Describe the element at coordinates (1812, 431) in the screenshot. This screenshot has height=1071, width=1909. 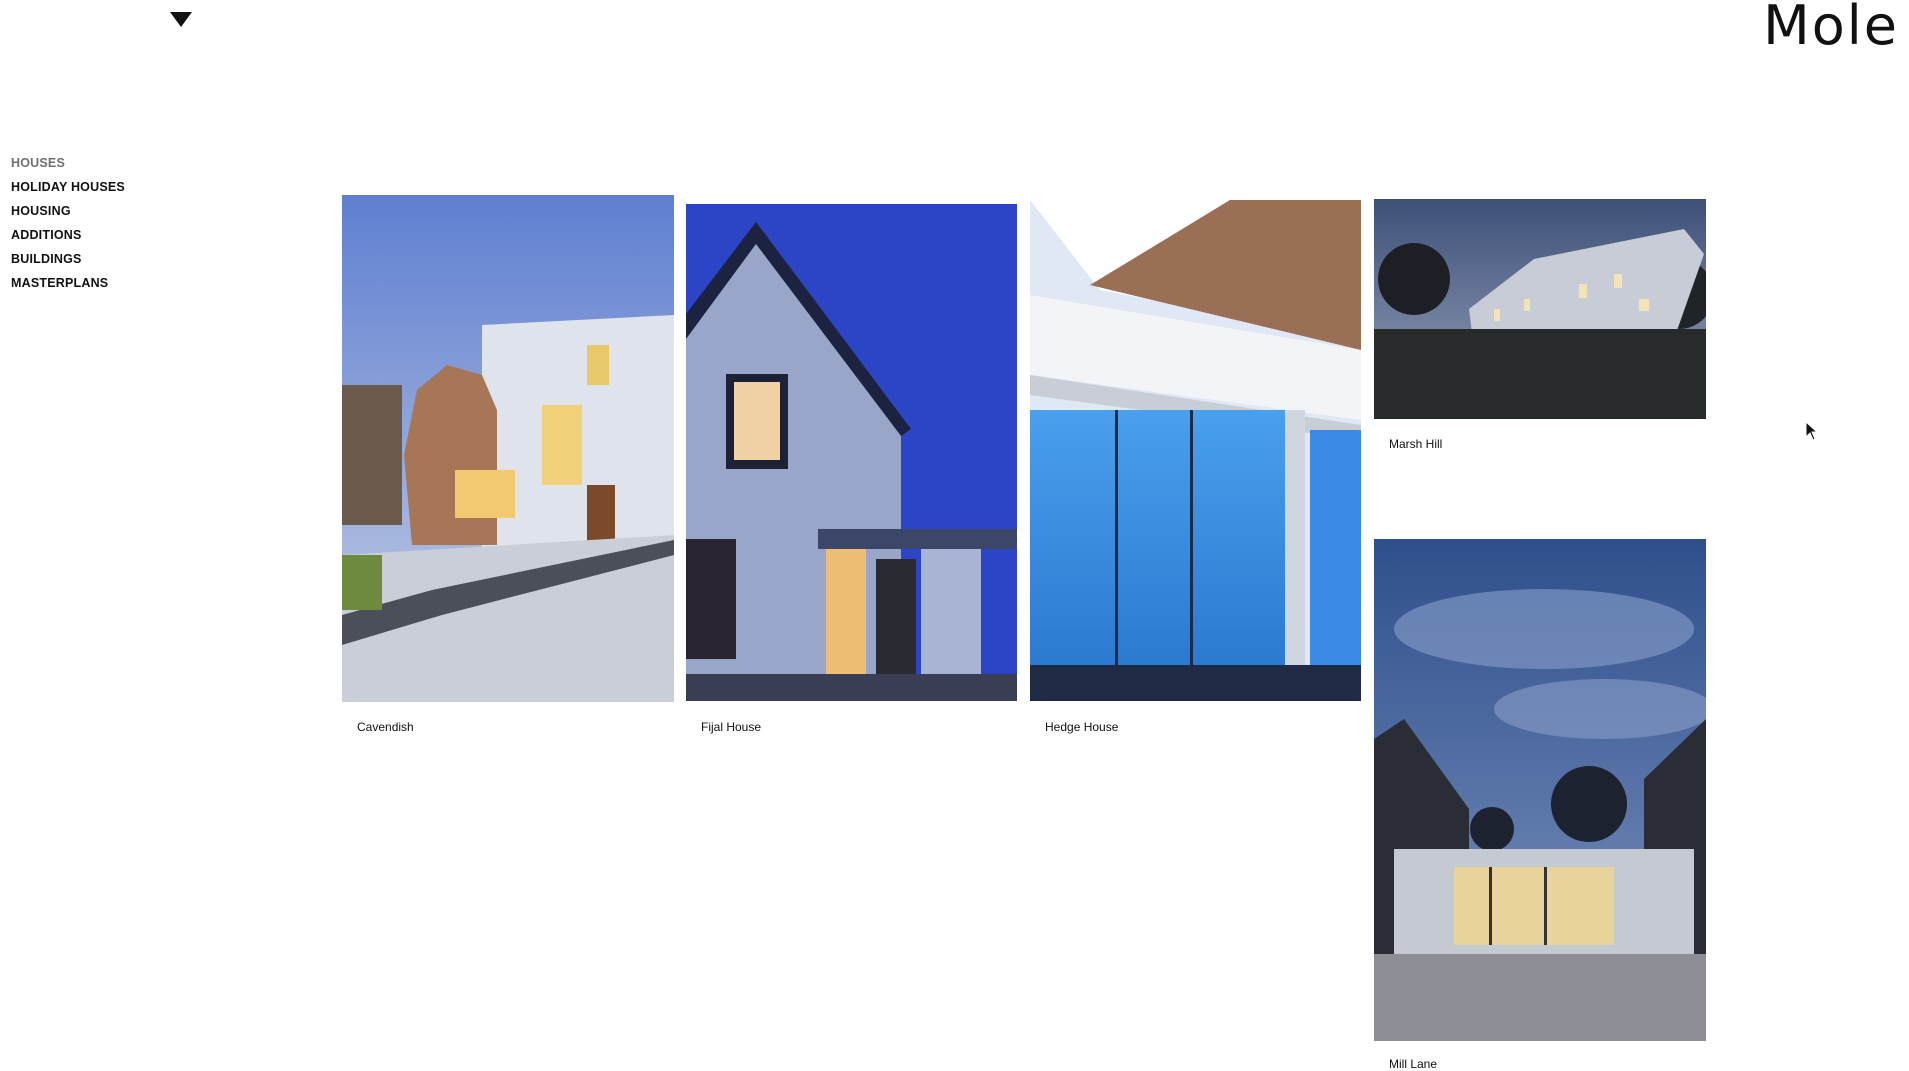
I see `mouse-cursor-icon` at that location.